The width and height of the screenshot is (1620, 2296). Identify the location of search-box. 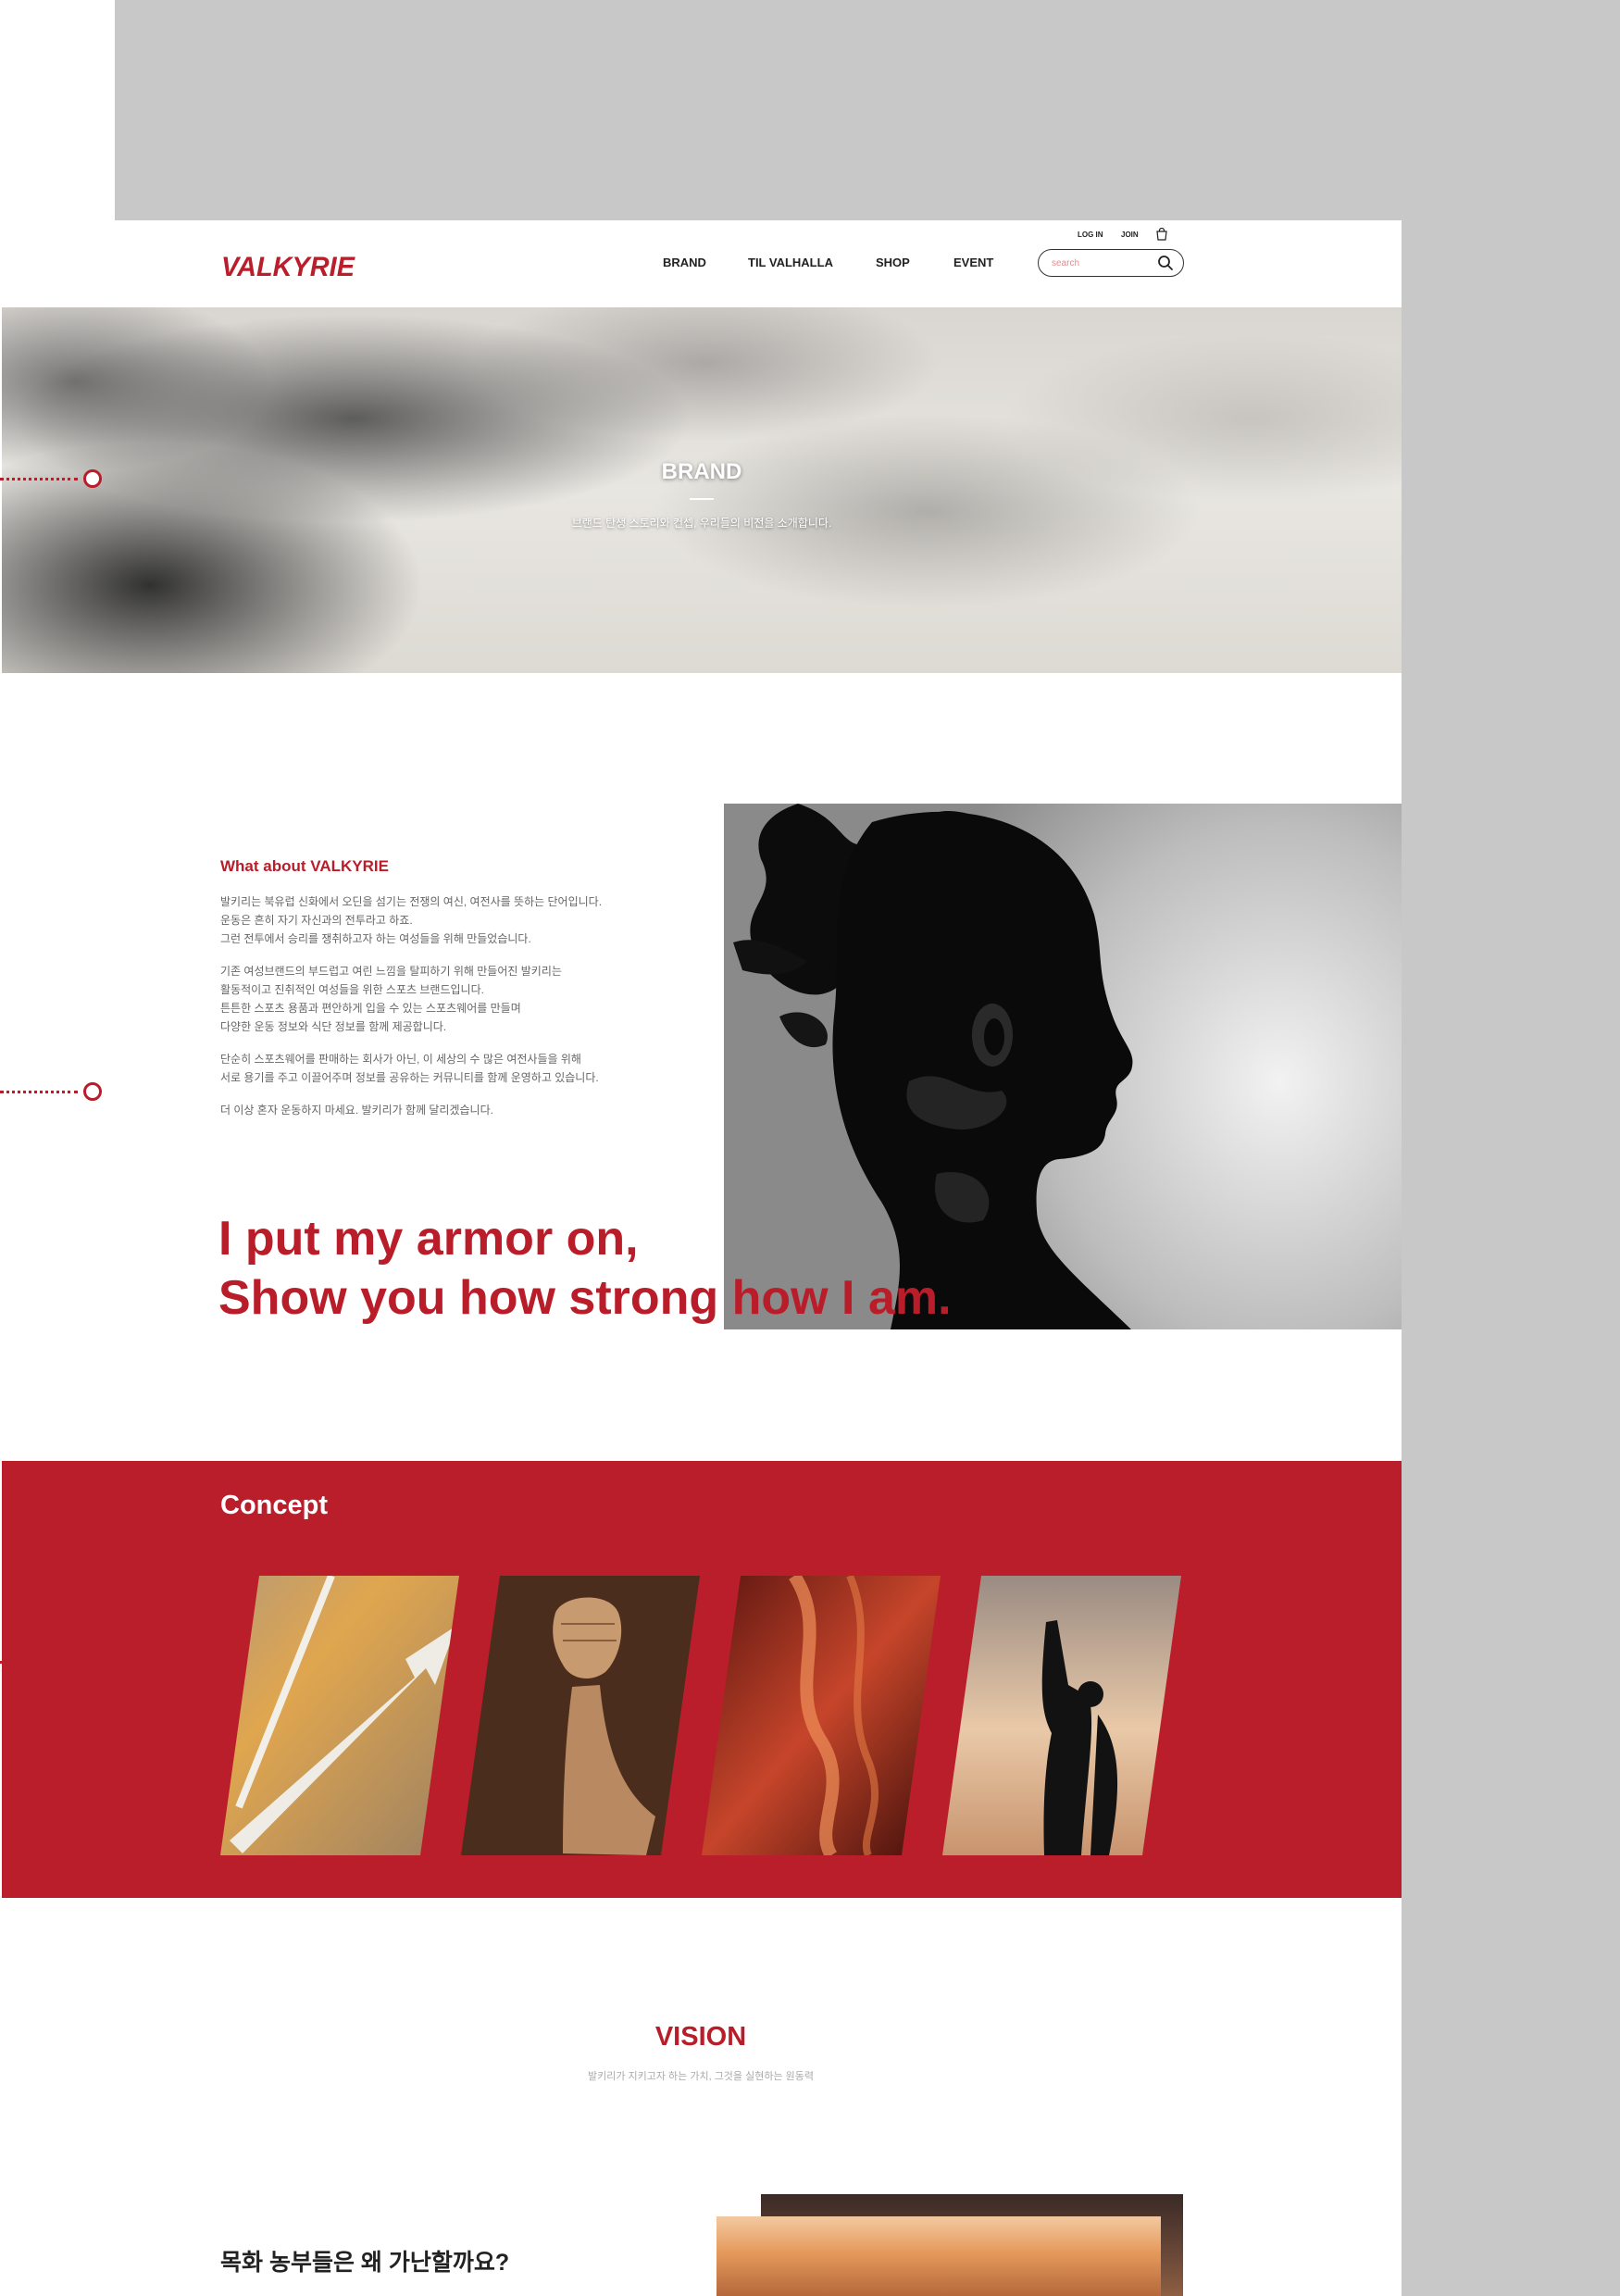
(1111, 263).